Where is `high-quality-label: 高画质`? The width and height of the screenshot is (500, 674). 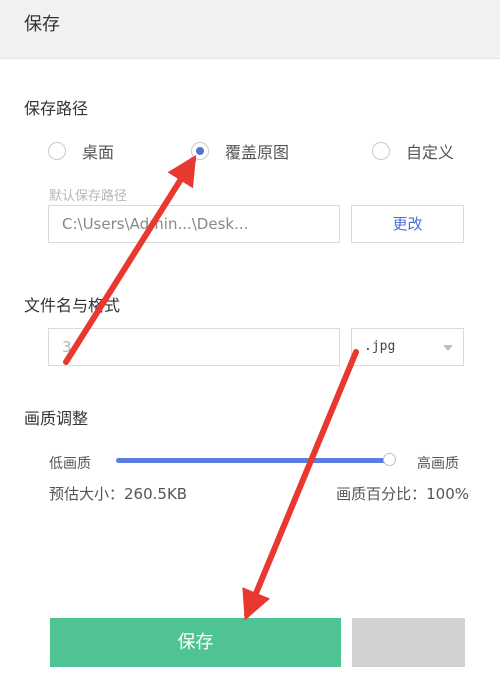 high-quality-label: 高画质 is located at coordinates (438, 464).